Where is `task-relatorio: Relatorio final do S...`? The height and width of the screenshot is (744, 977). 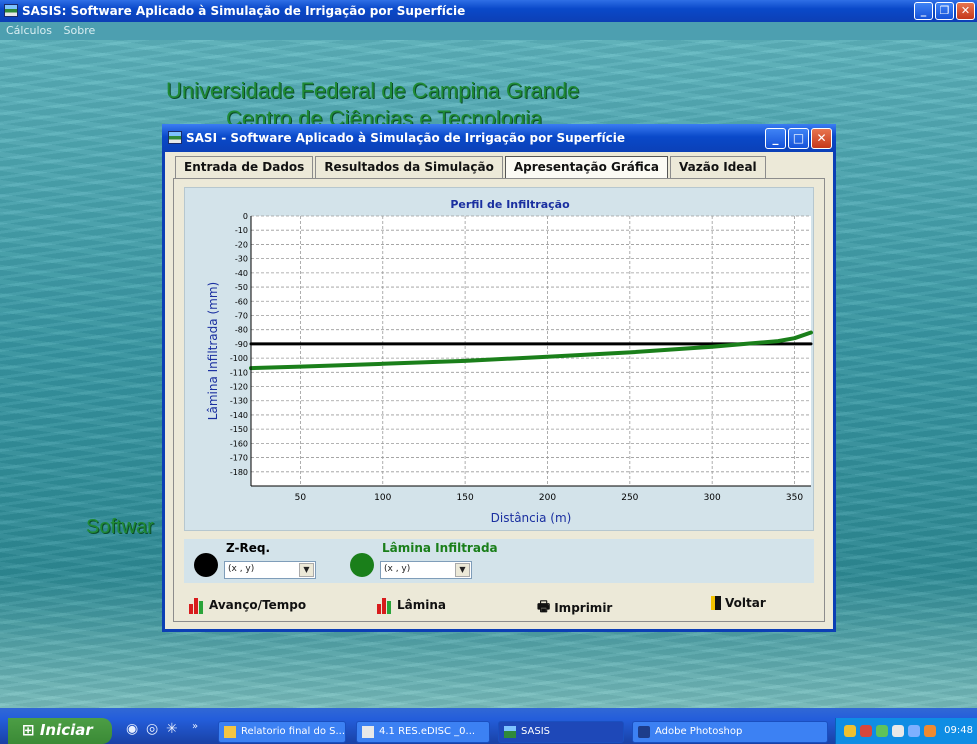
task-relatorio: Relatorio final do S... is located at coordinates (282, 732).